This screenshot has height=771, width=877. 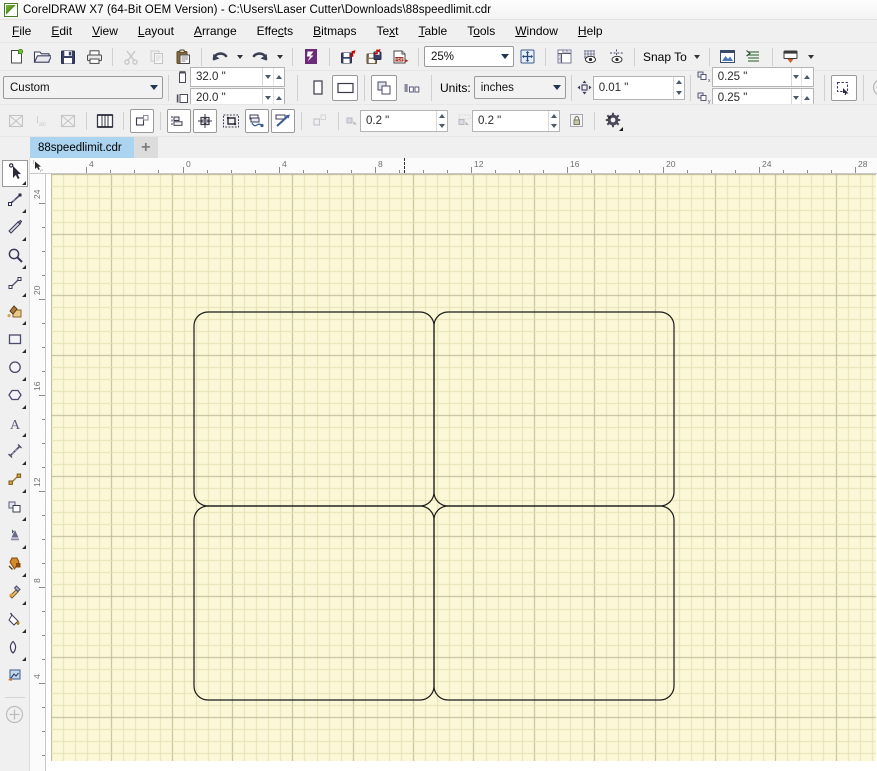 What do you see at coordinates (696, 56) in the screenshot?
I see `snap-to-dropdown-arrow` at bounding box center [696, 56].